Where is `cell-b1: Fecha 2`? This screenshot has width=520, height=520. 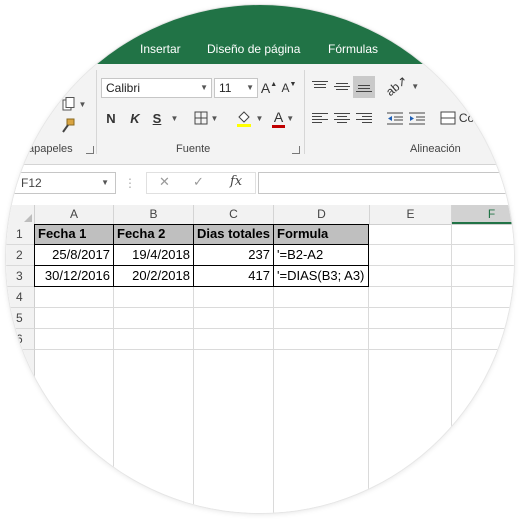 cell-b1: Fecha 2 is located at coordinates (154, 234).